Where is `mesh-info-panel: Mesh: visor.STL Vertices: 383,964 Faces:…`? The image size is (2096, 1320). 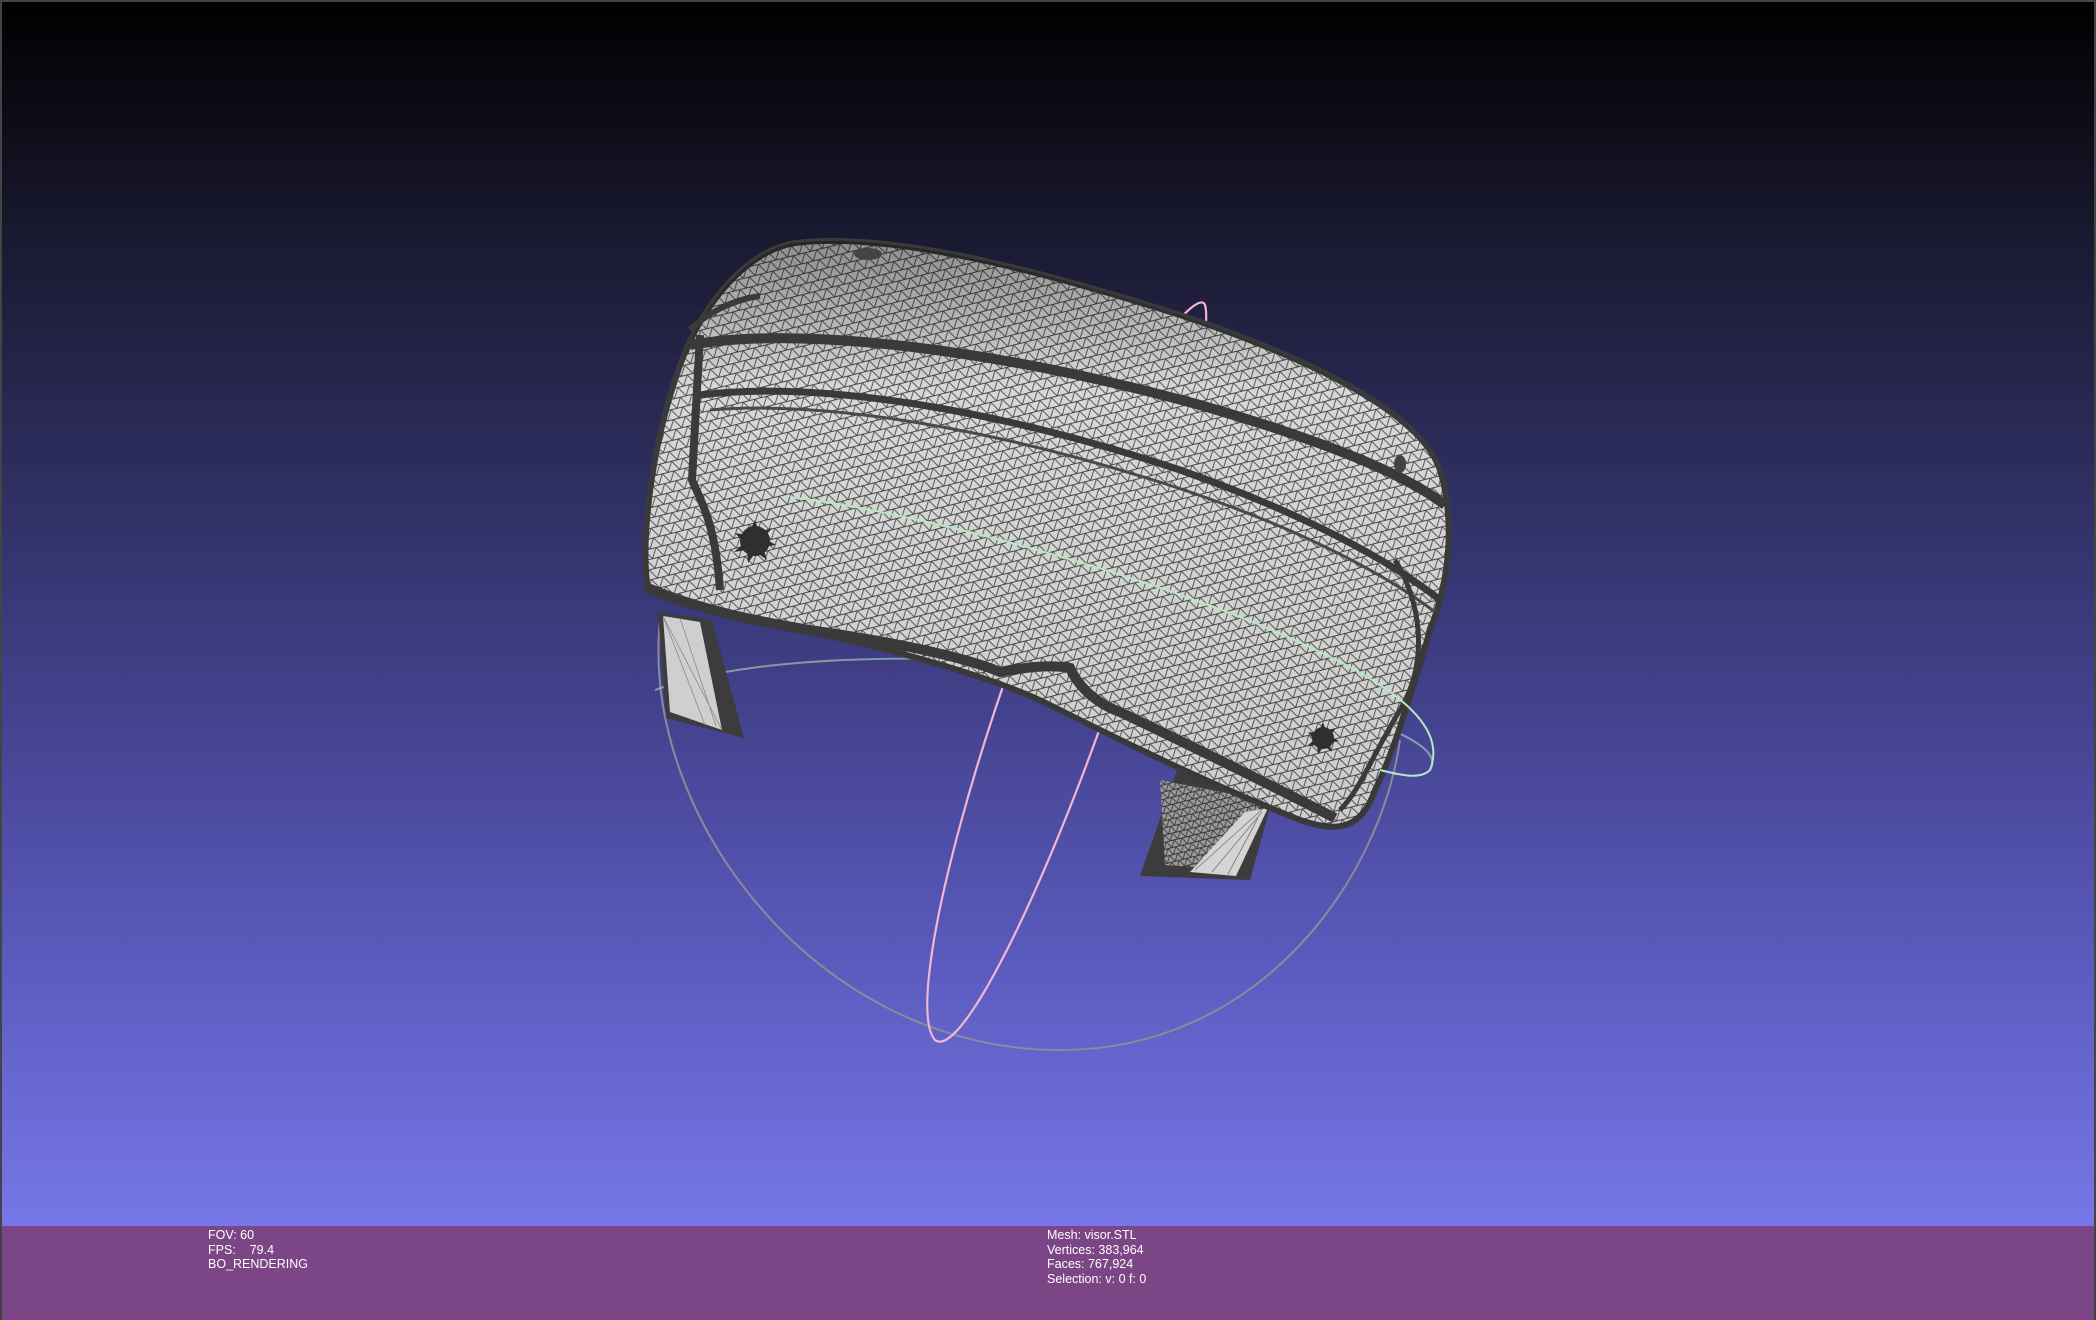
mesh-info-panel: Mesh: visor.STL Vertices: 383,964 Faces:… is located at coordinates (1096, 1257).